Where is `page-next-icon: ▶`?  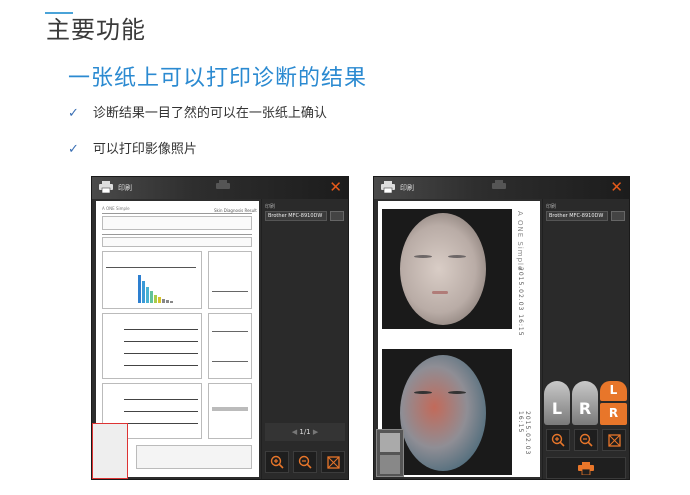
page-next-icon: ▶ is located at coordinates (314, 432).